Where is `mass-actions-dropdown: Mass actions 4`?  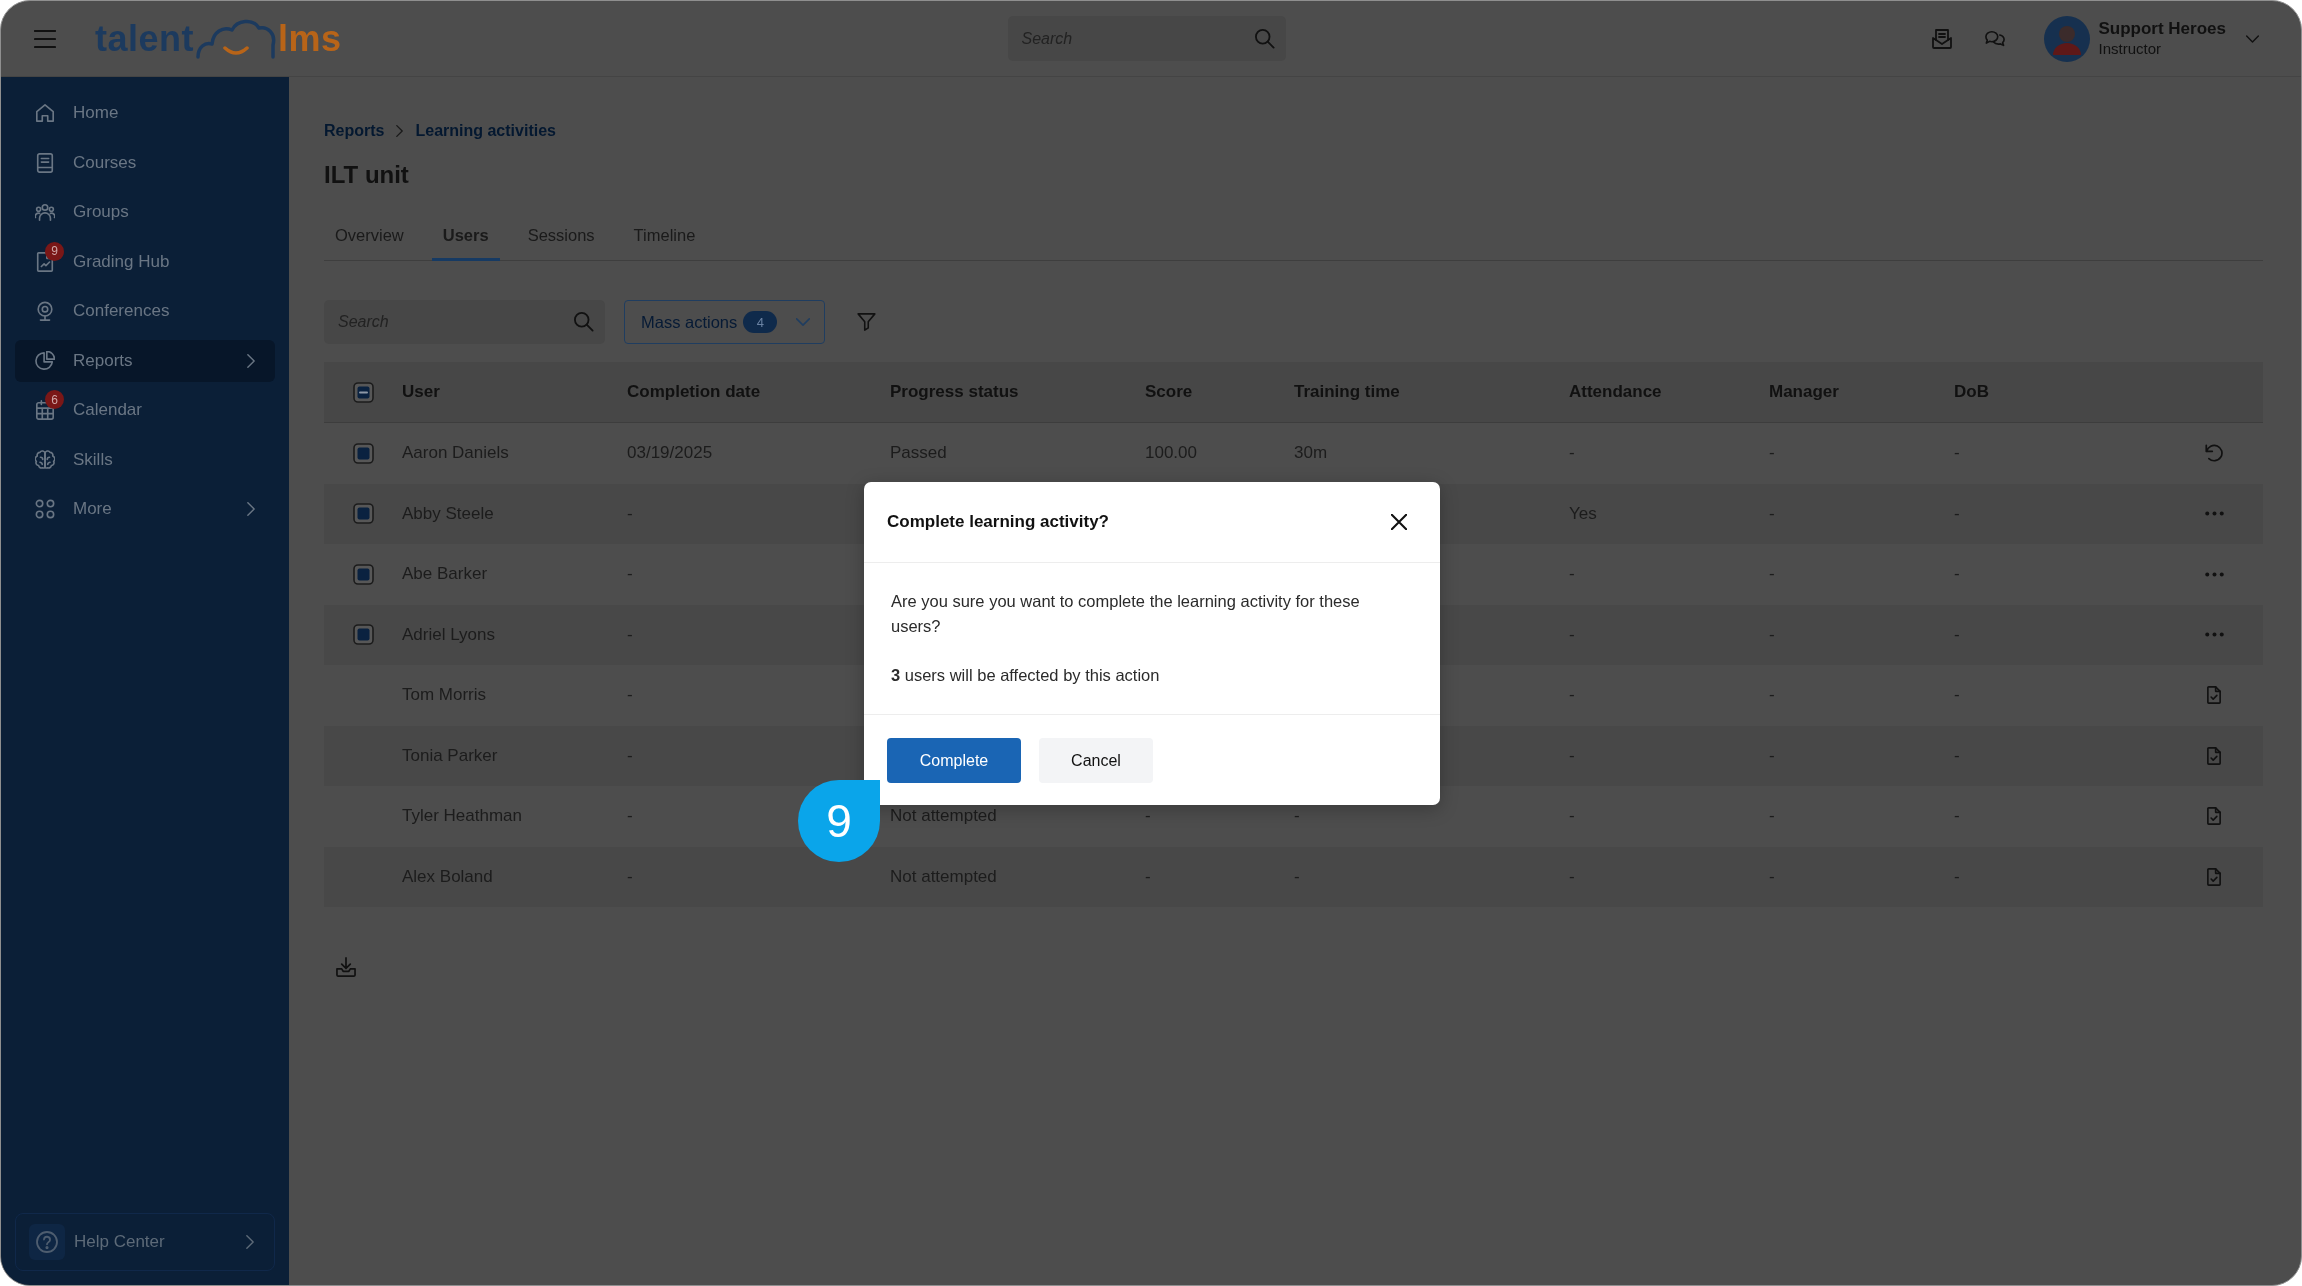 mass-actions-dropdown: Mass actions 4 is located at coordinates (724, 322).